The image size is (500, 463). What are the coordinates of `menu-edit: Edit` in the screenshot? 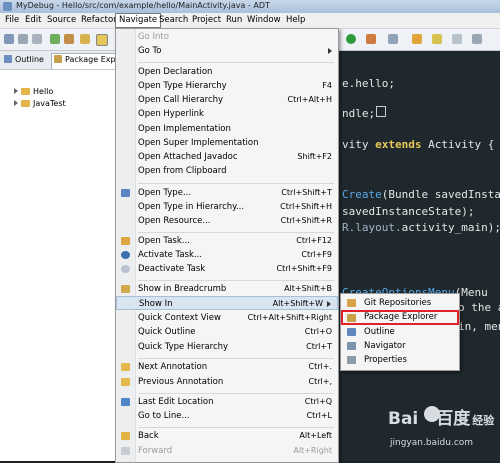 It's located at (33, 20).